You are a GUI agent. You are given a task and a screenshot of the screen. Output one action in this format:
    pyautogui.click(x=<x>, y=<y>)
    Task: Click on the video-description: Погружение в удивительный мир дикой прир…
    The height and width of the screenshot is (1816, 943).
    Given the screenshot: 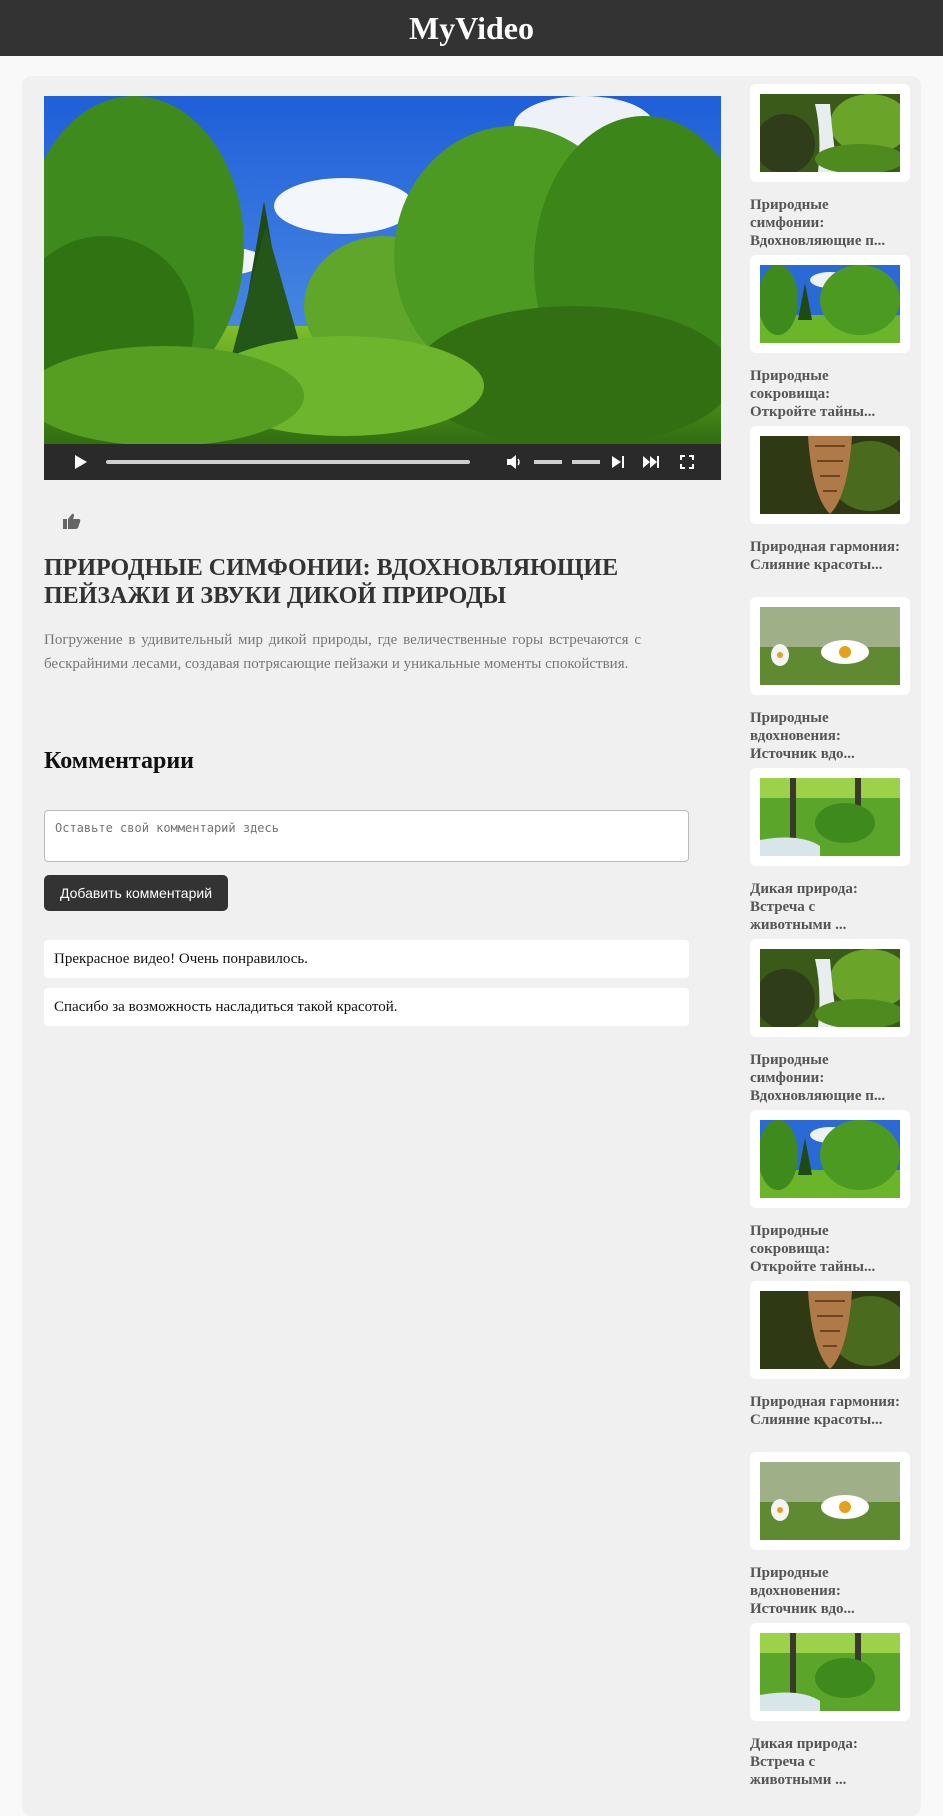 What is the action you would take?
    pyautogui.click(x=342, y=652)
    